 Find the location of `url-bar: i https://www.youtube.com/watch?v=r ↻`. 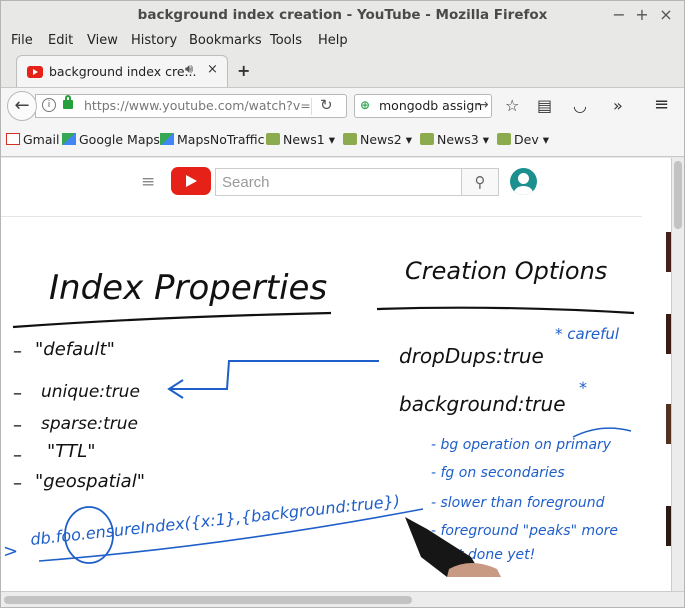

url-bar: i https://www.youtube.com/watch?v=r ↻ is located at coordinates (191, 106).